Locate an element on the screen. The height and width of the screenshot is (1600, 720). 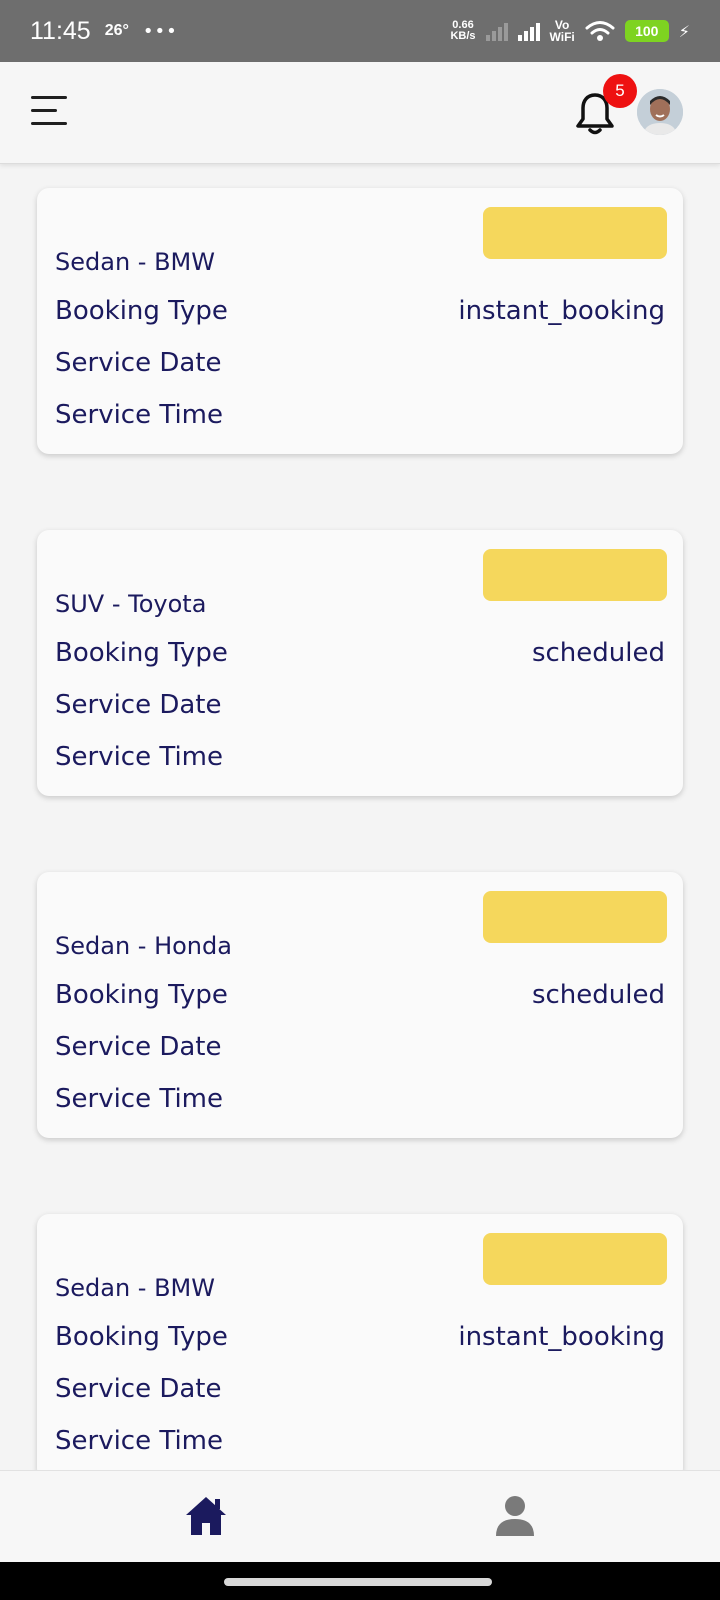
signal-sim2-icon is located at coordinates (528, 31).